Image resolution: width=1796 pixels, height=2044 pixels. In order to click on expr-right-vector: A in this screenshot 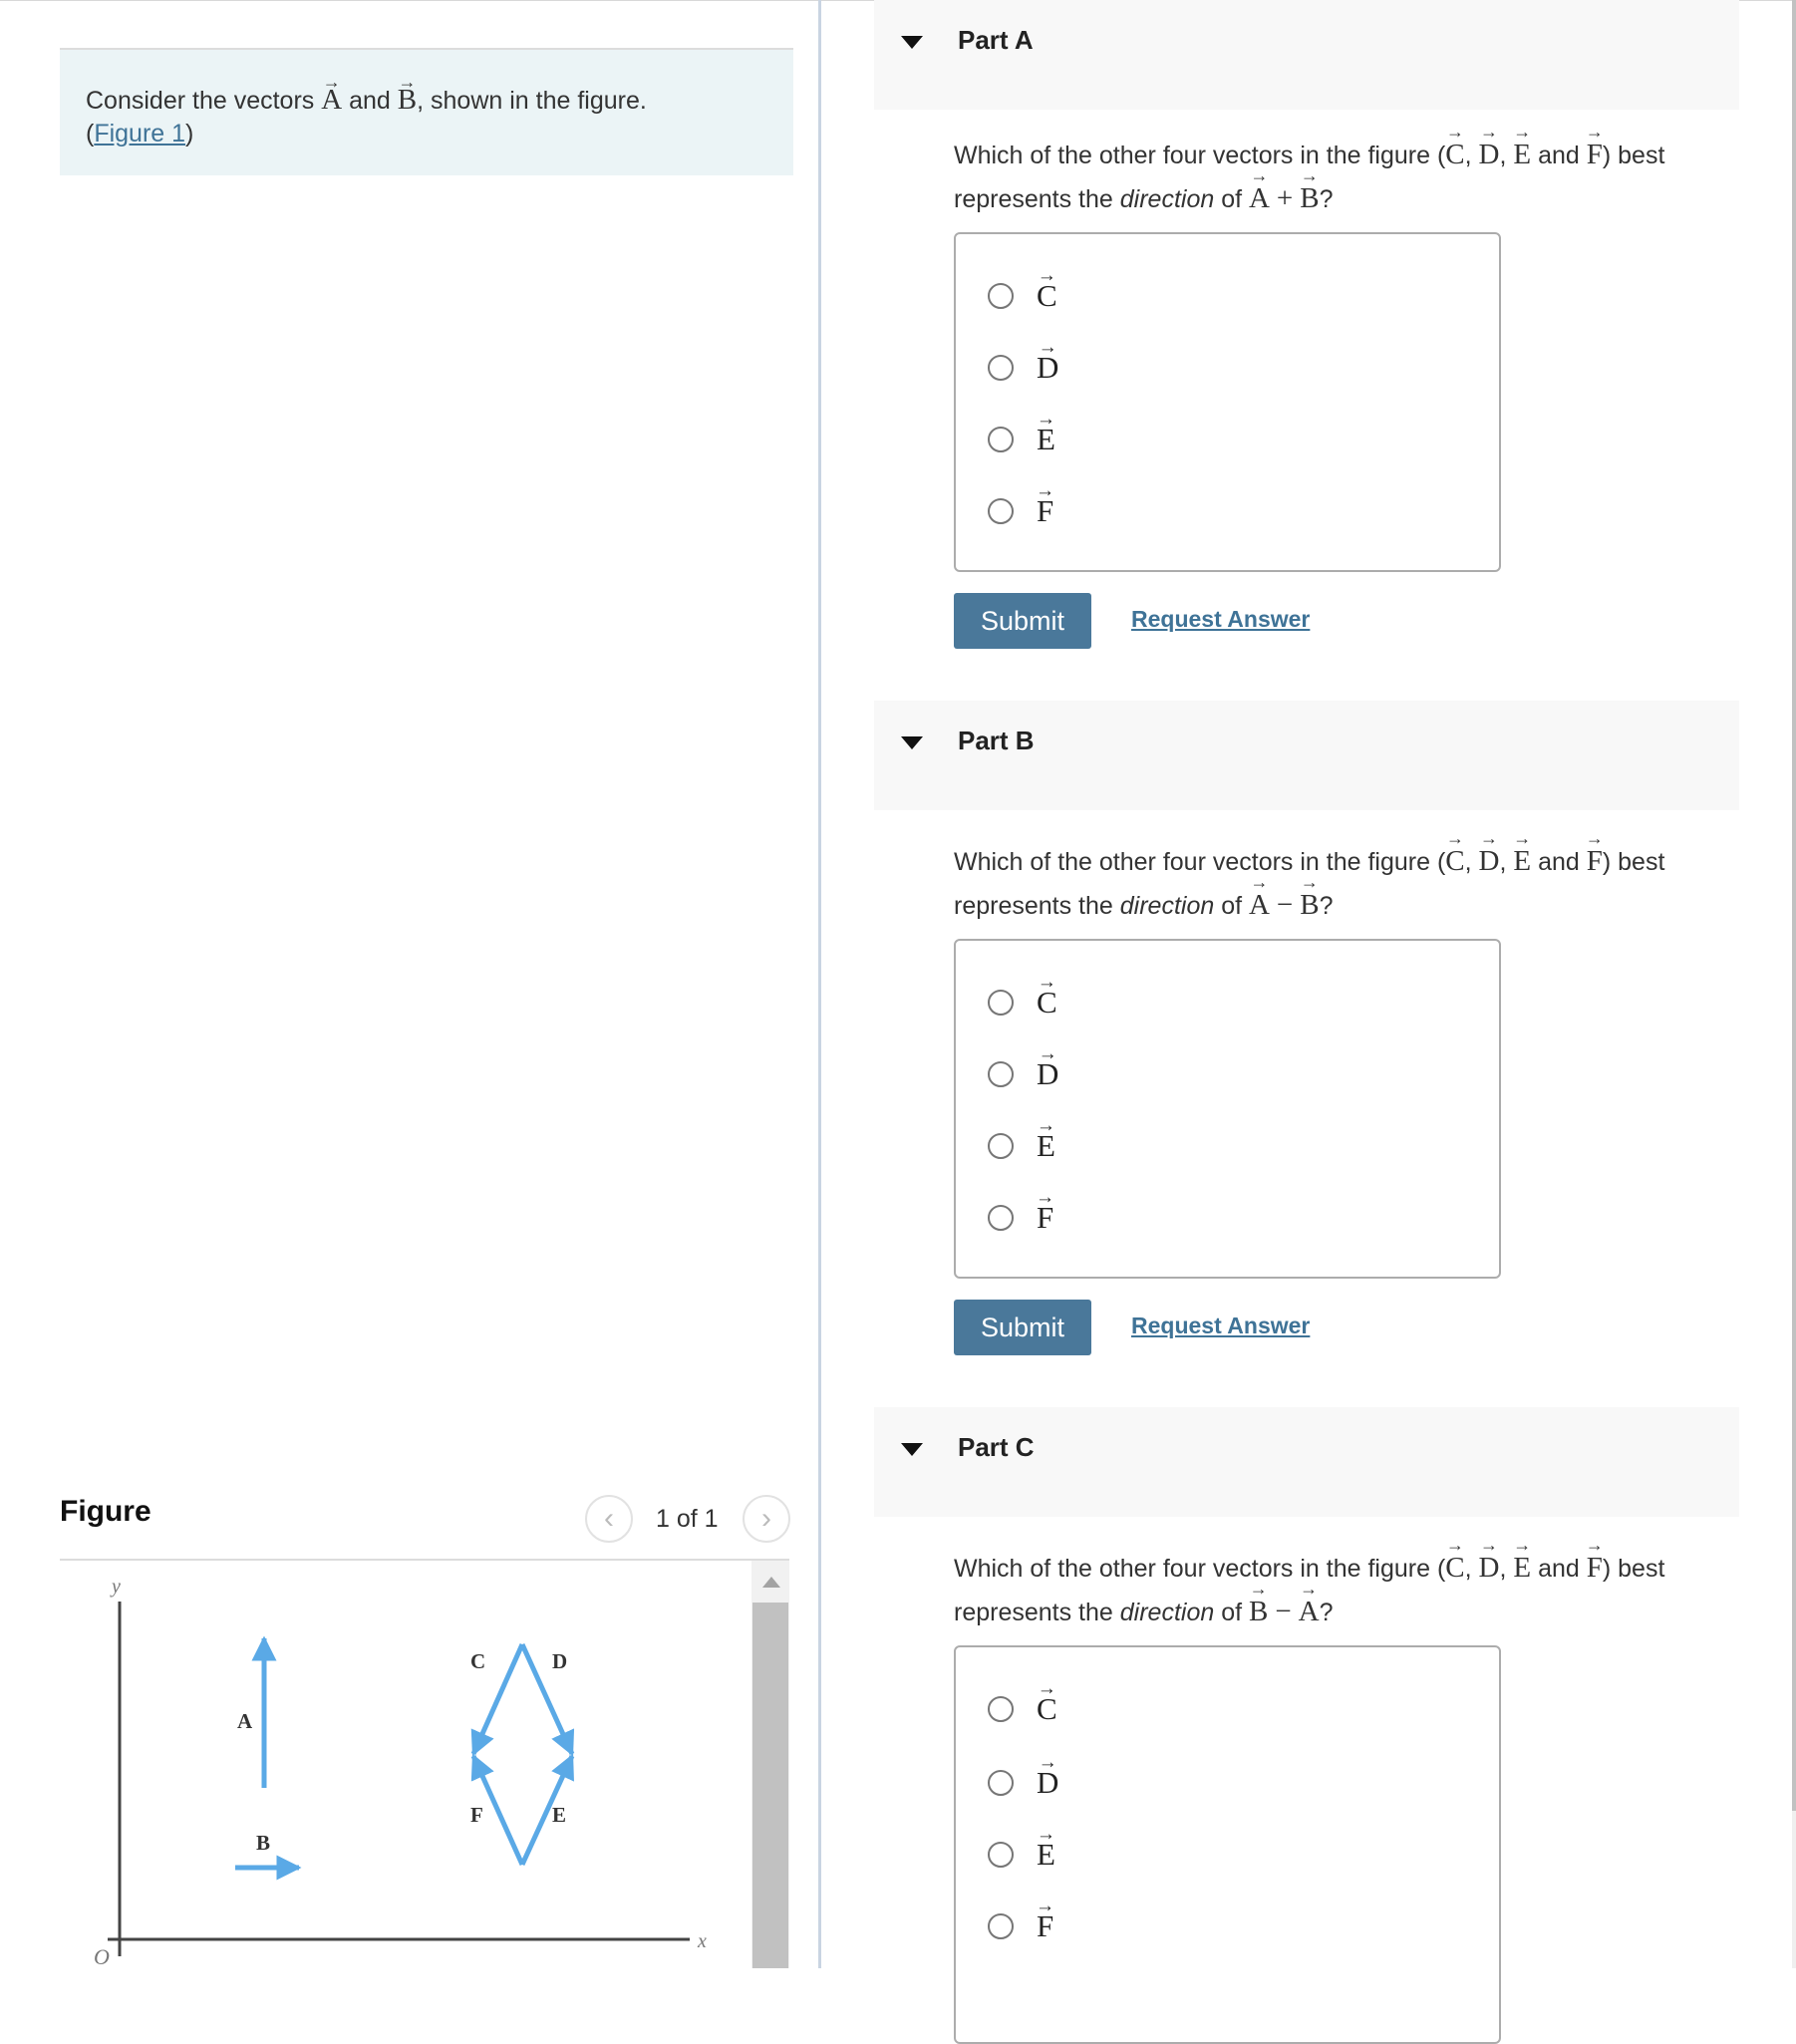, I will do `click(1309, 1612)`.